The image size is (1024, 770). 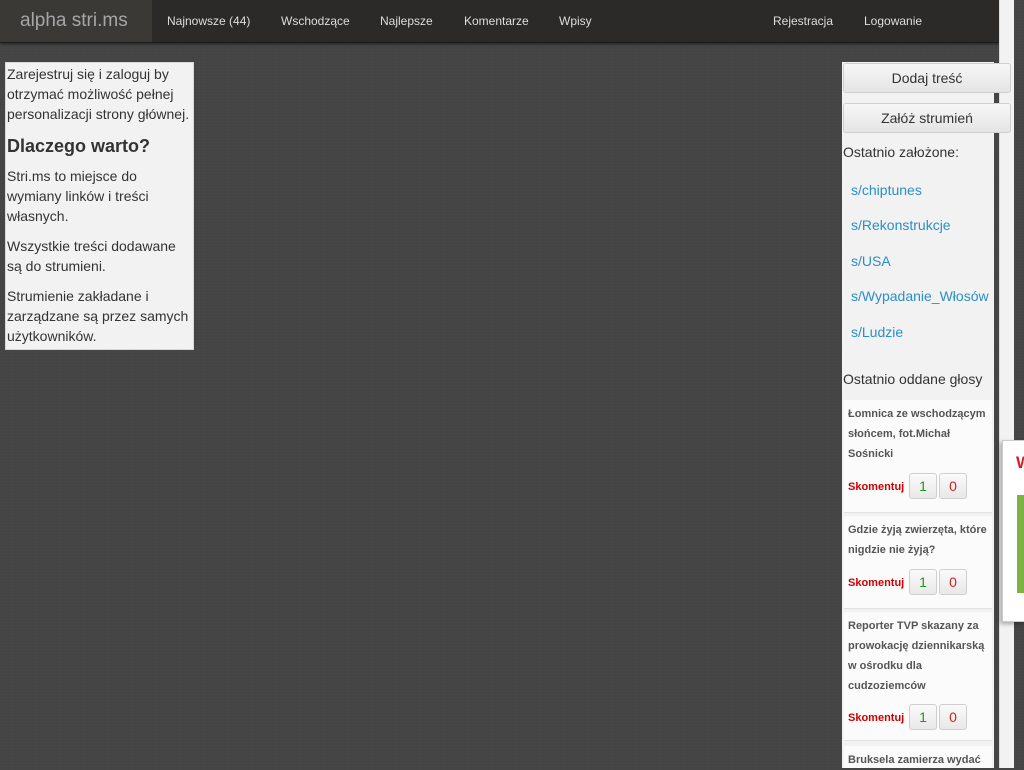 What do you see at coordinates (496, 21) in the screenshot?
I see `nav-comments: Komentarze` at bounding box center [496, 21].